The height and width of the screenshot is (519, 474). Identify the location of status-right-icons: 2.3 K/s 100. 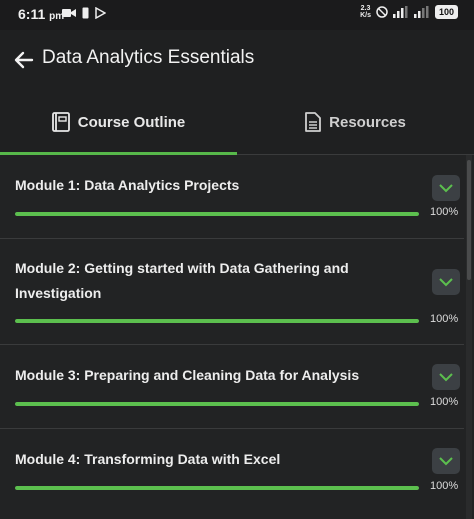
(409, 12).